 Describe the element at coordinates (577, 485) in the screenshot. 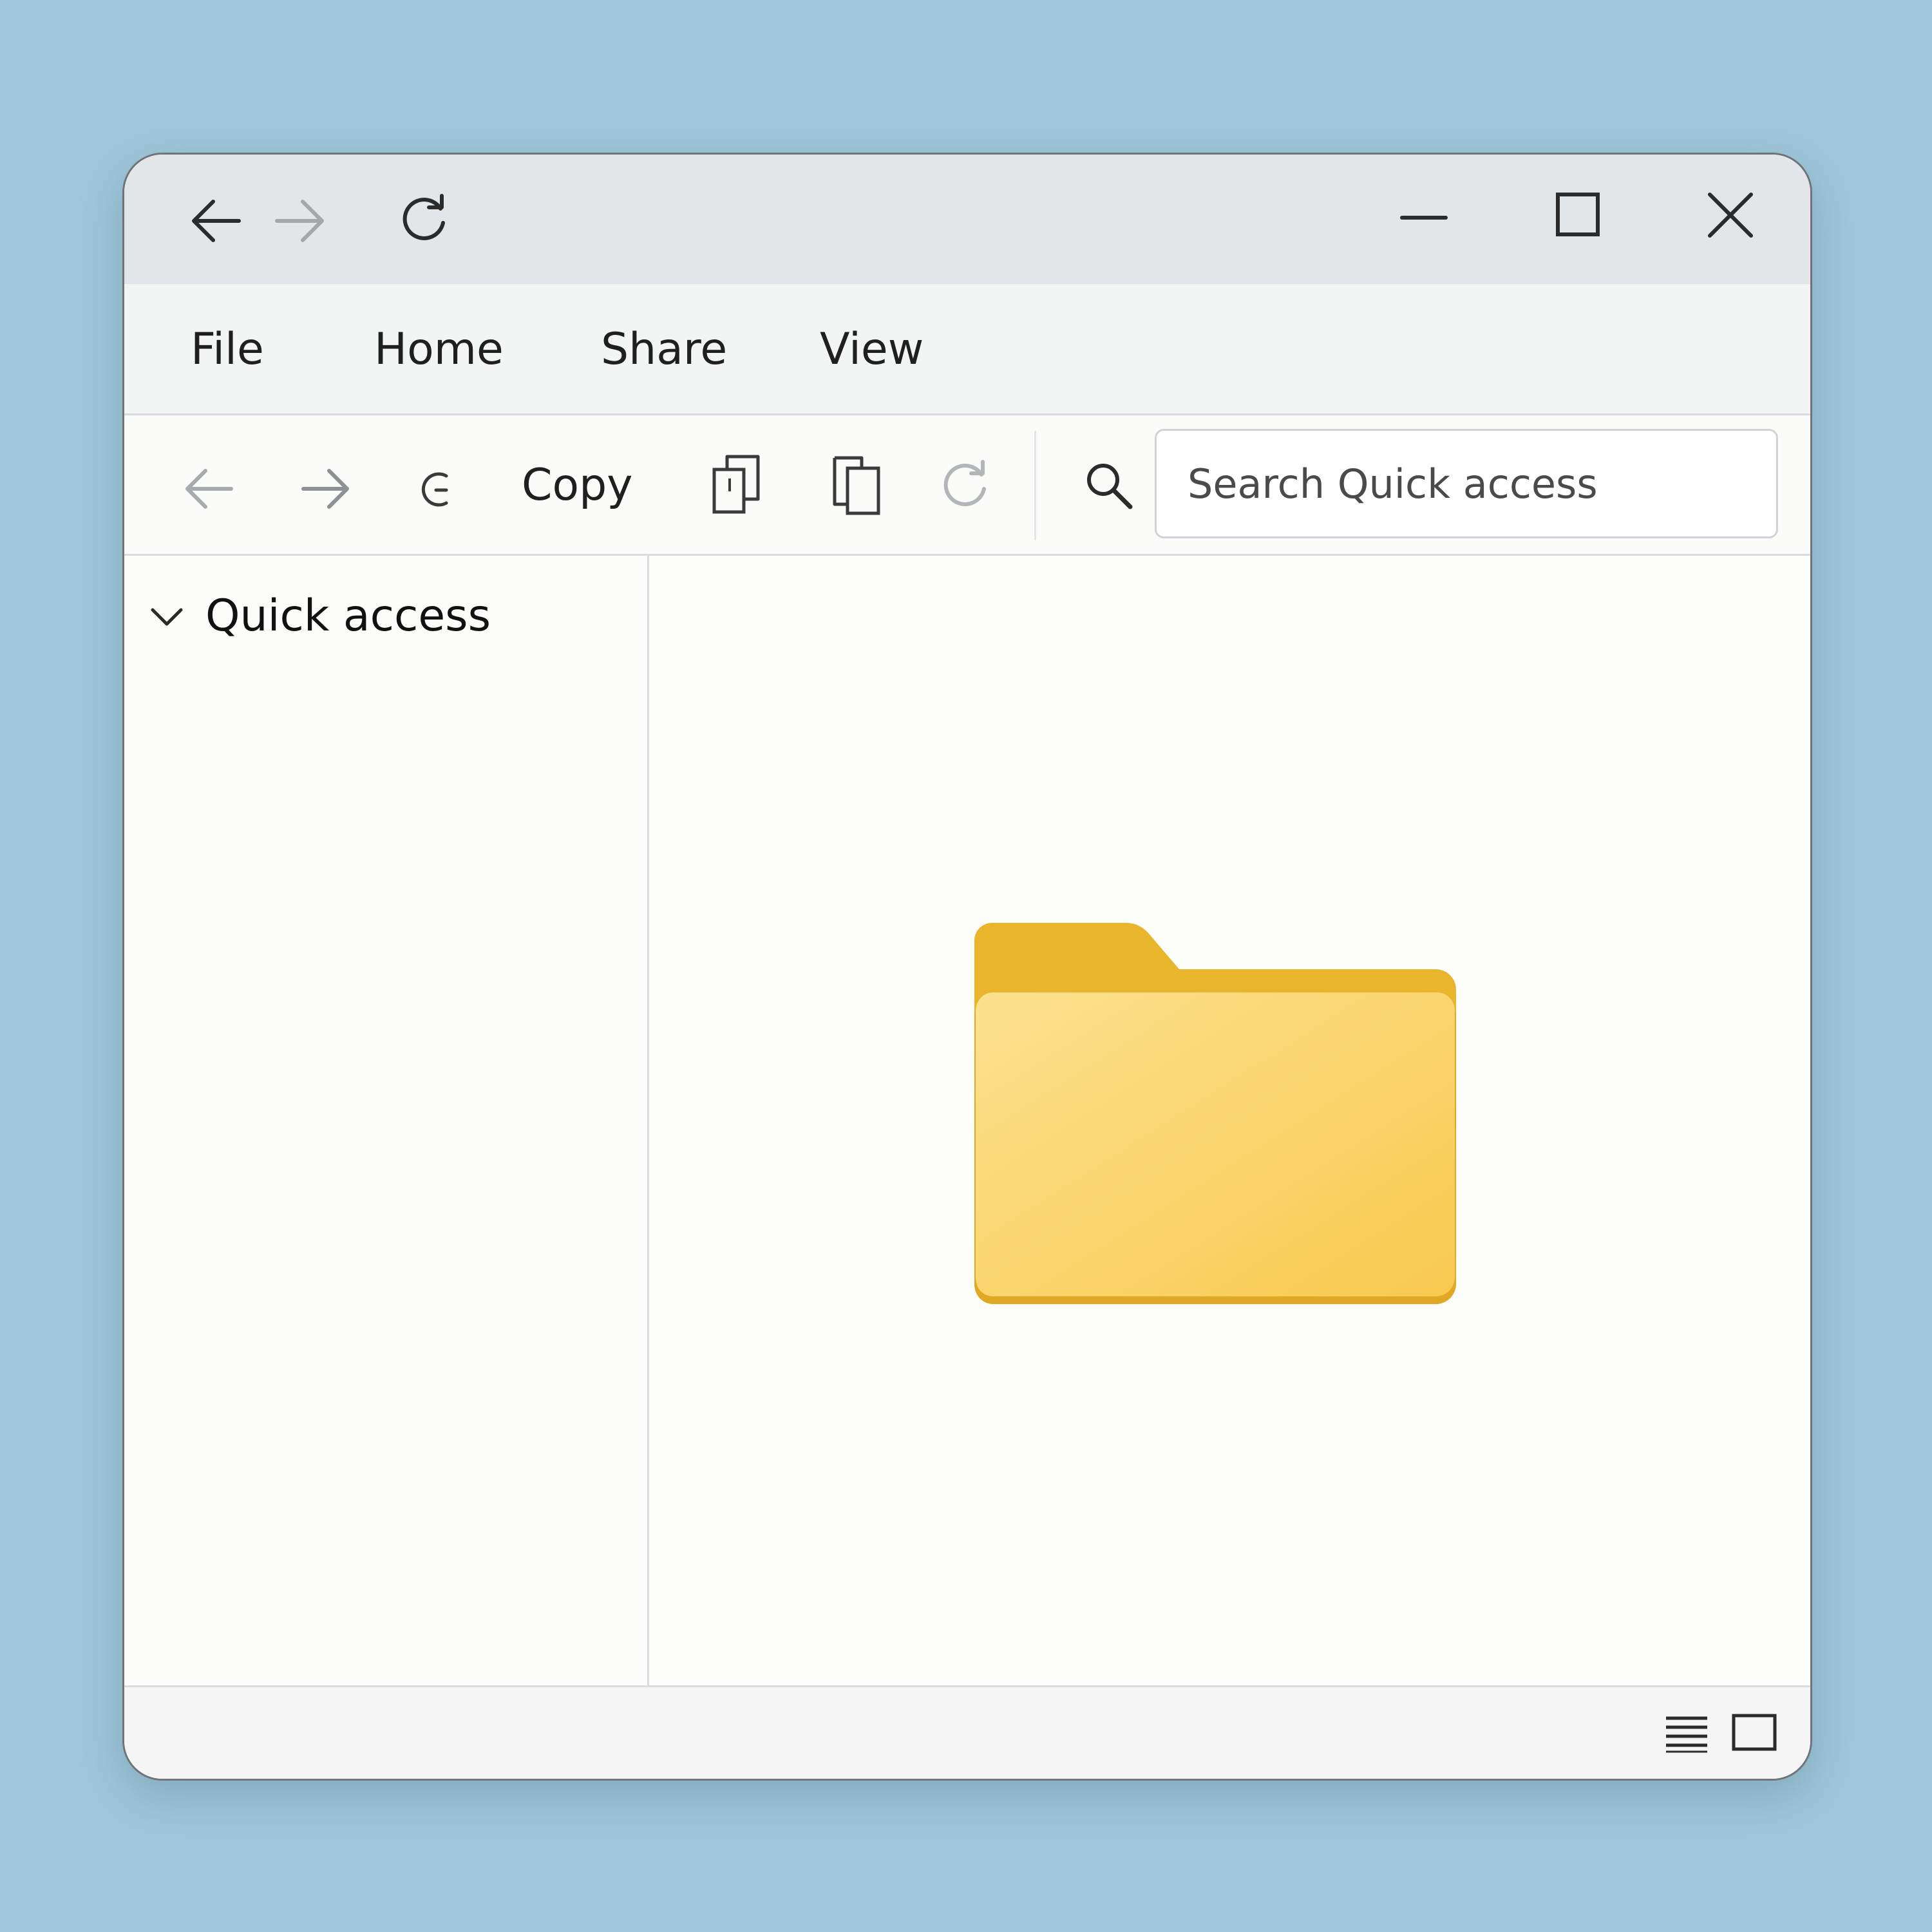

I see `copy-button: Copy` at that location.